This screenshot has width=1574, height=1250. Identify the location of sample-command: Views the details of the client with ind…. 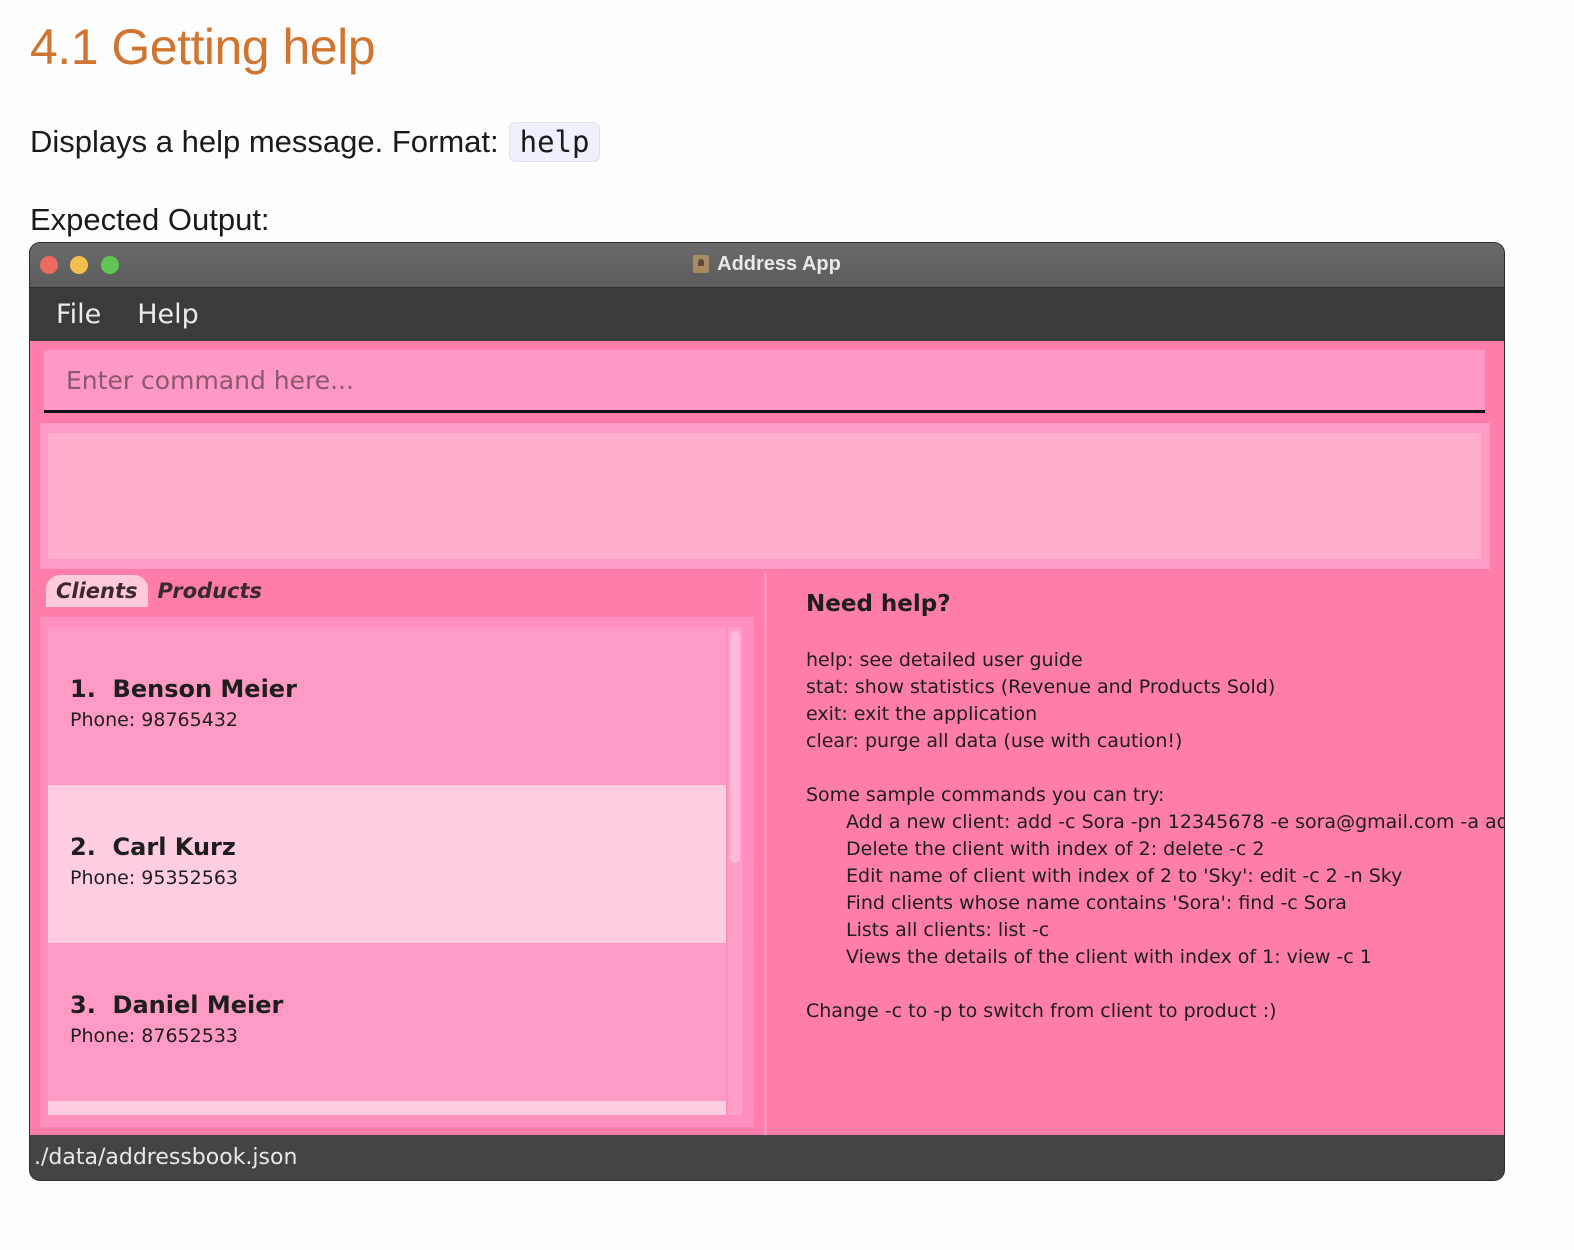
(1109, 957).